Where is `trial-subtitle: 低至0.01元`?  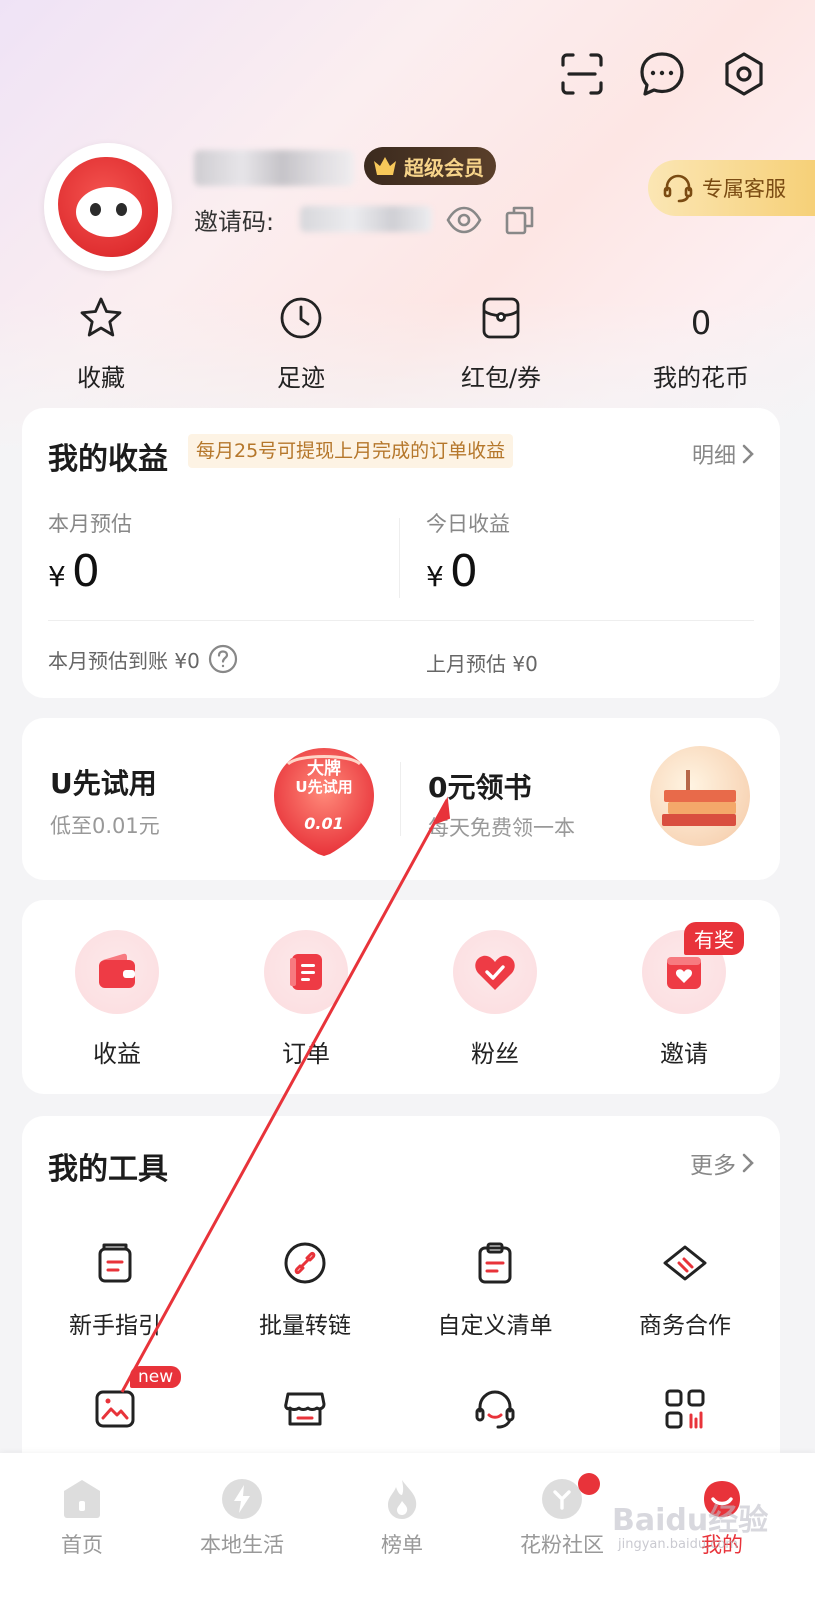 trial-subtitle: 低至0.01元 is located at coordinates (105, 826).